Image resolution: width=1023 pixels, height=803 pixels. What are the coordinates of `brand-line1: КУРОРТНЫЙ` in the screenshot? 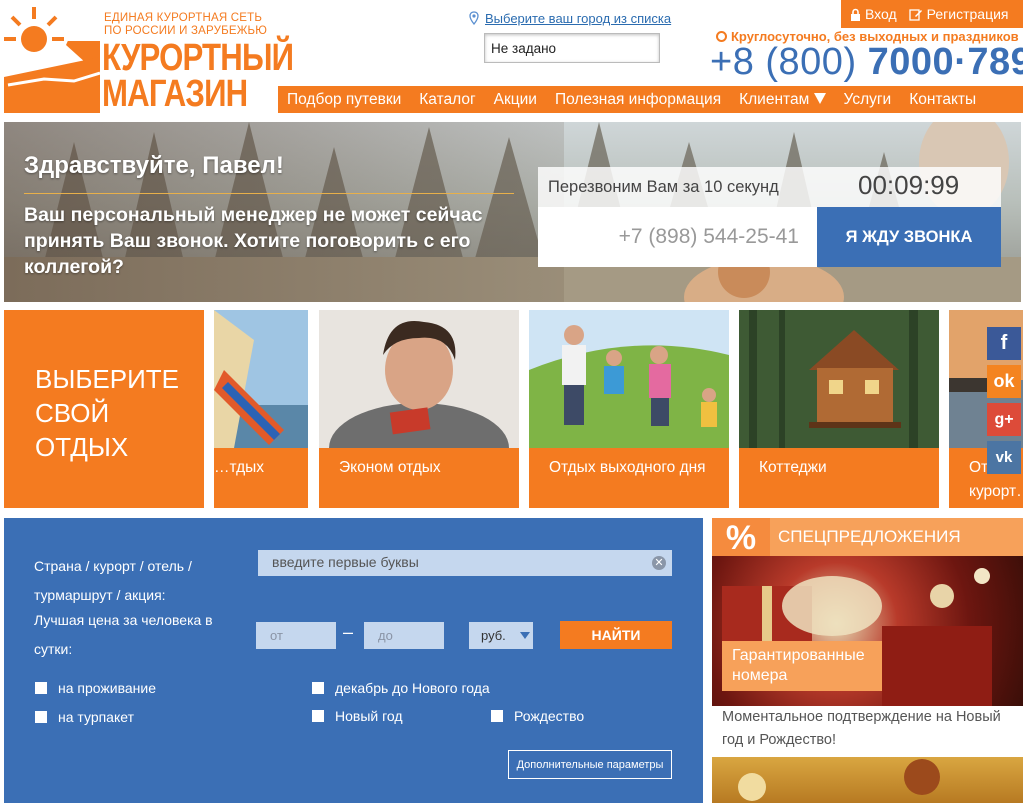 It's located at (198, 58).